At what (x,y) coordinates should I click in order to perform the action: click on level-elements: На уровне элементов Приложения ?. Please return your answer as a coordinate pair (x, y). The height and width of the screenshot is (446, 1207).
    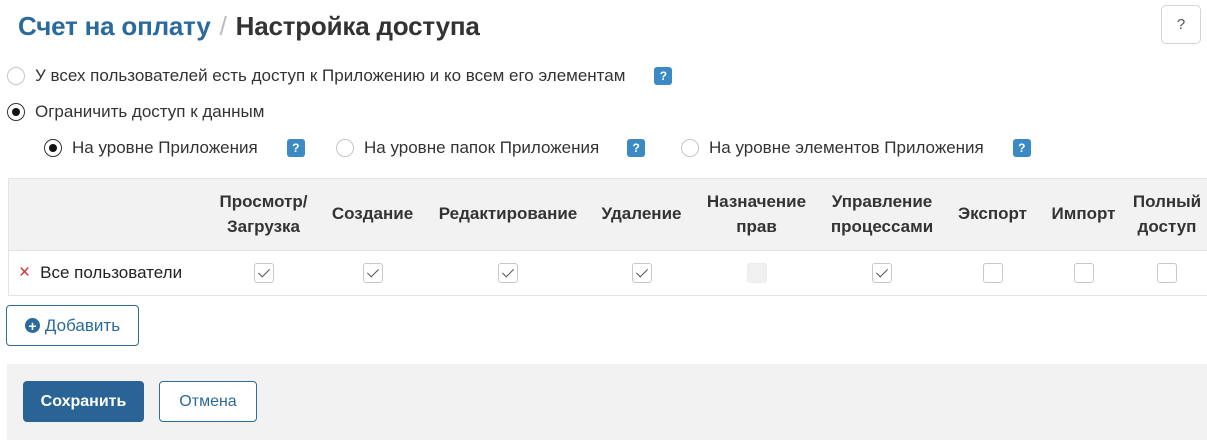
    Looking at the image, I should click on (856, 148).